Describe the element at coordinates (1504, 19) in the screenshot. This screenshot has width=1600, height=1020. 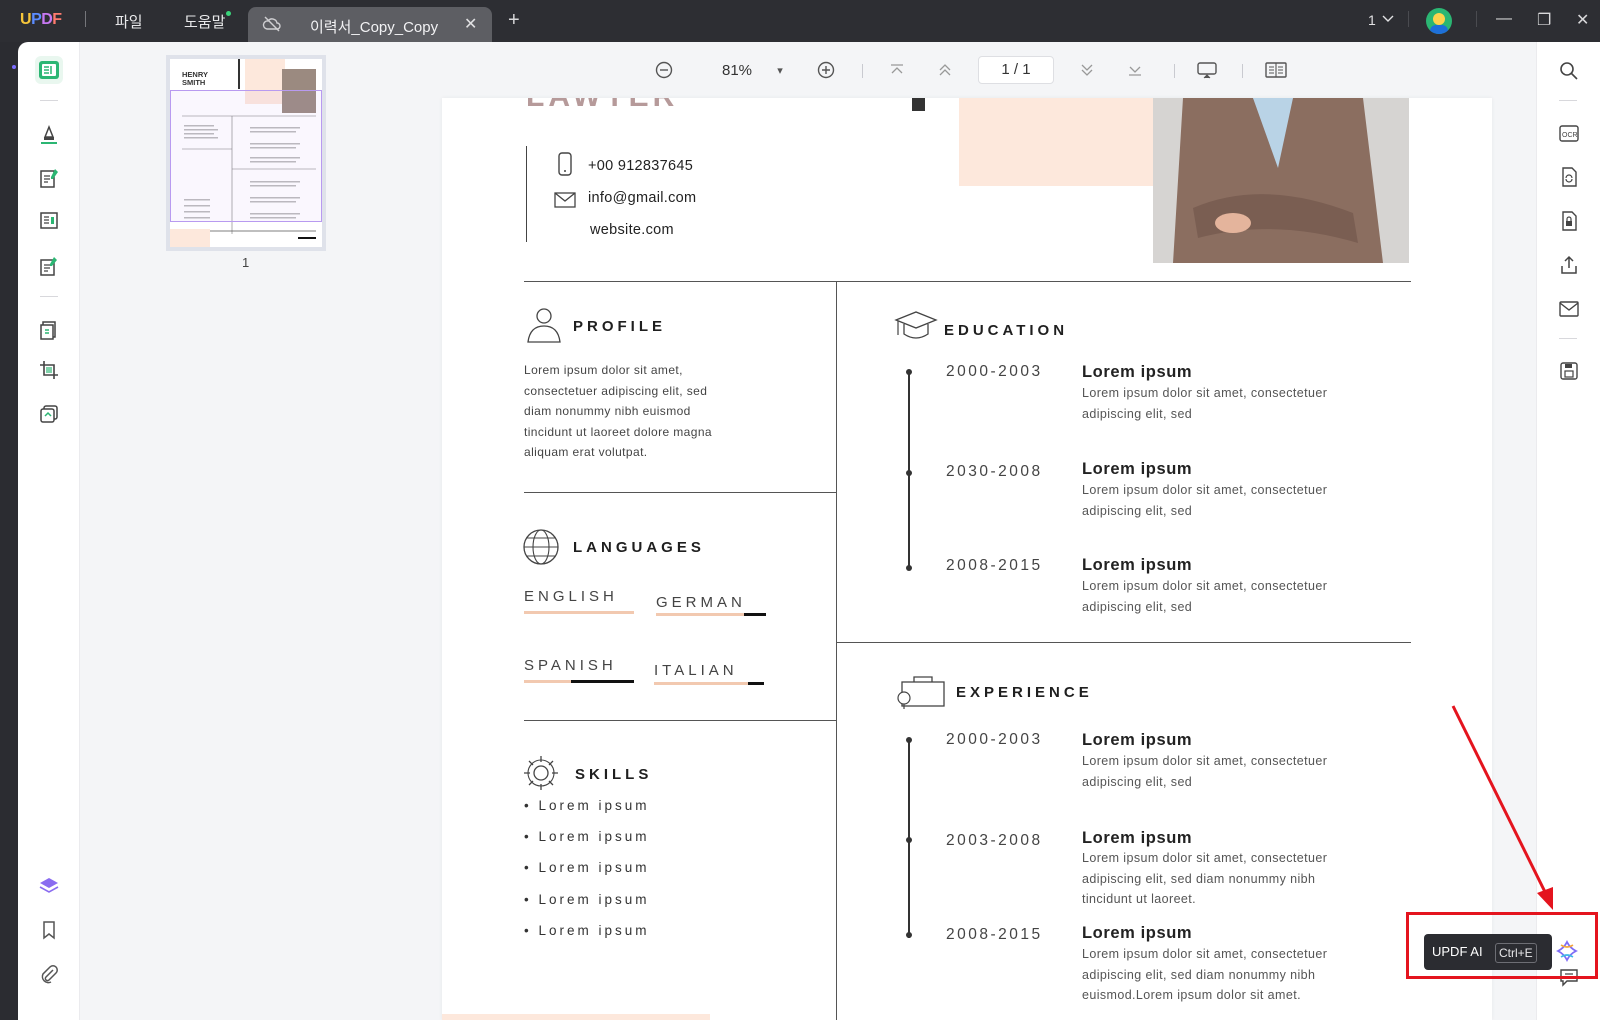
I see `minimize-button: —` at that location.